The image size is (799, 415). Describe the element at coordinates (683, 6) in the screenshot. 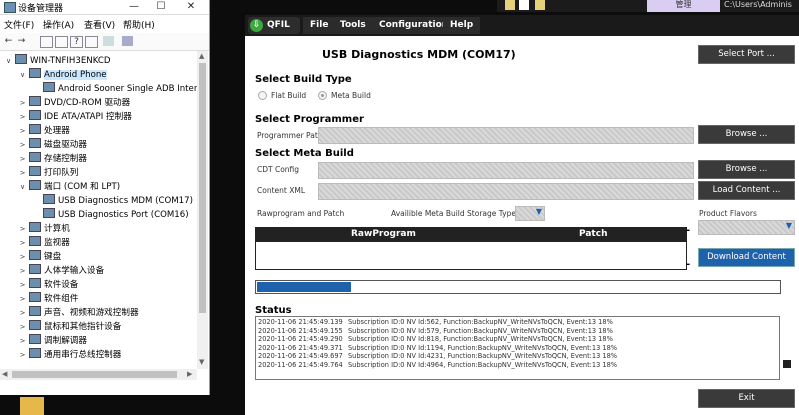

I see `manage-tab: 管理` at that location.